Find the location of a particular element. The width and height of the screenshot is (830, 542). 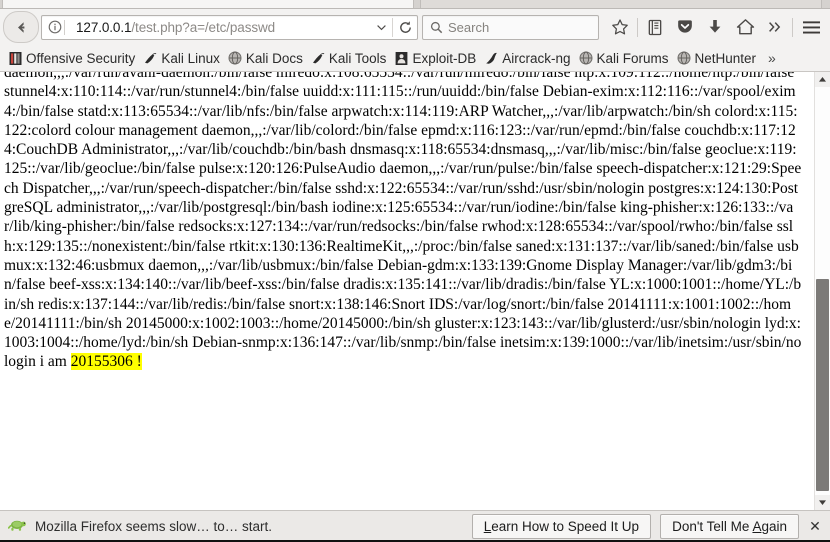

reload-button is located at coordinates (404, 27).